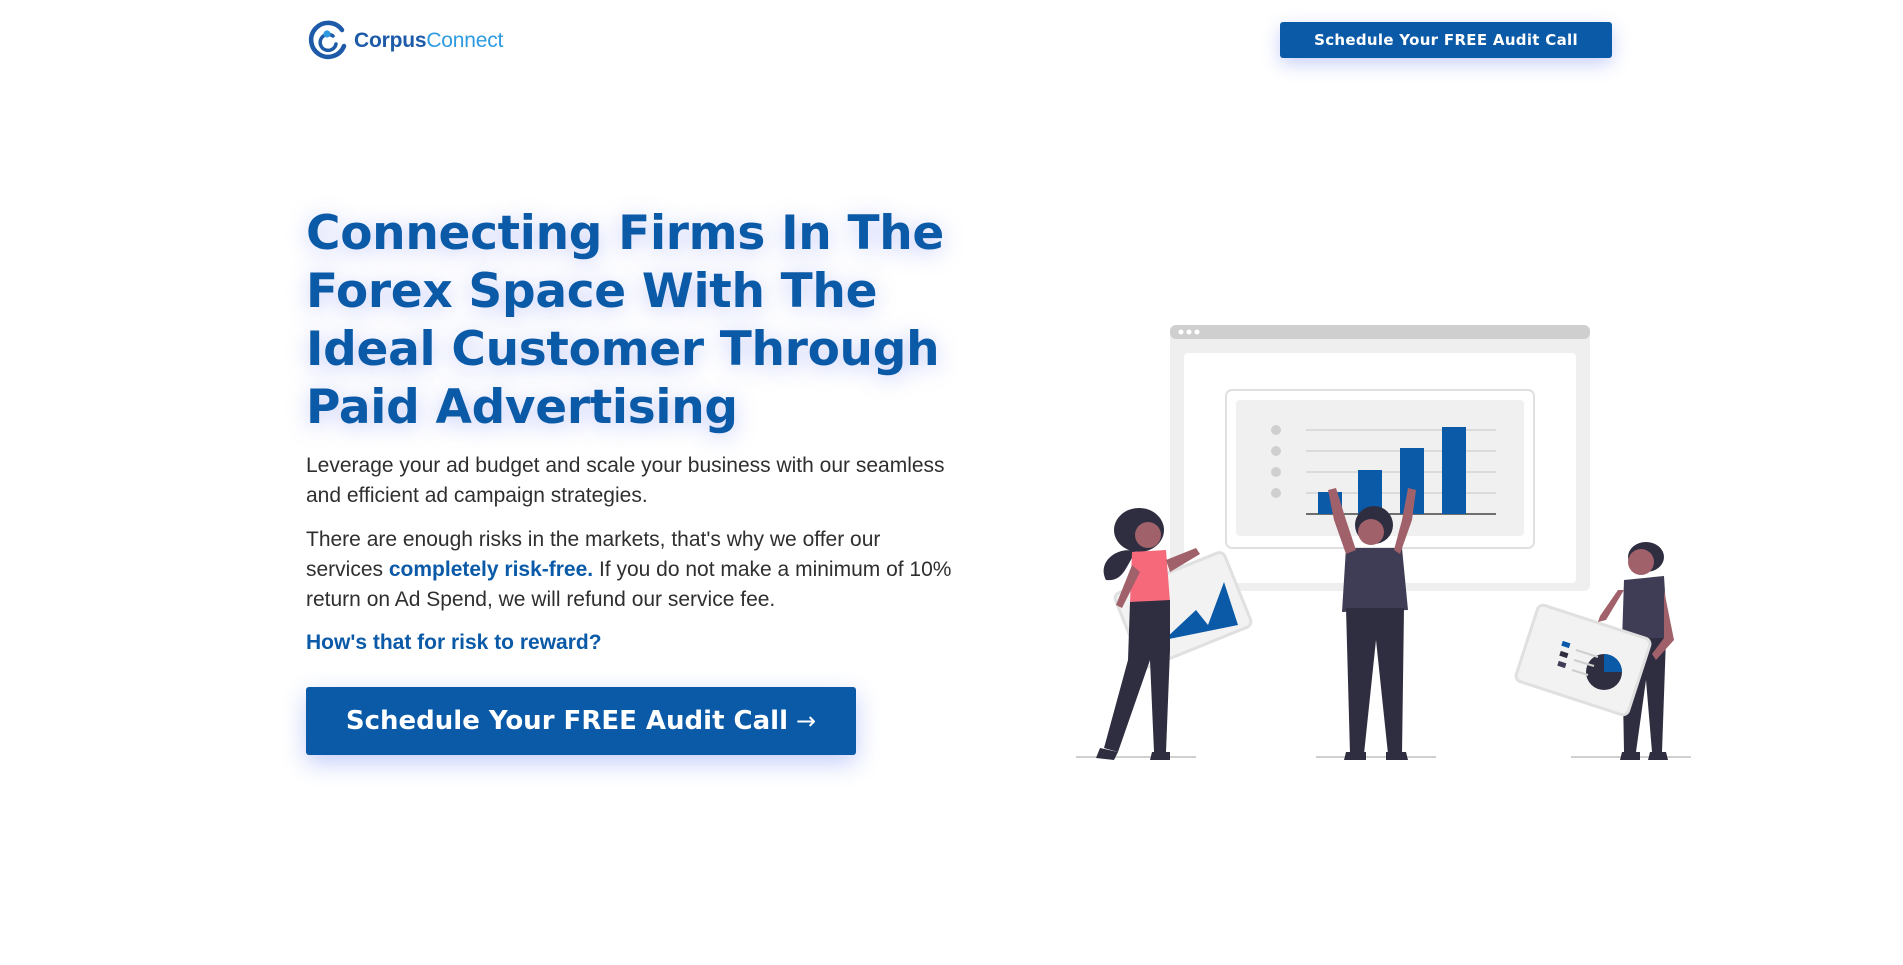  I want to click on arrow-right-icon: →, so click(806, 721).